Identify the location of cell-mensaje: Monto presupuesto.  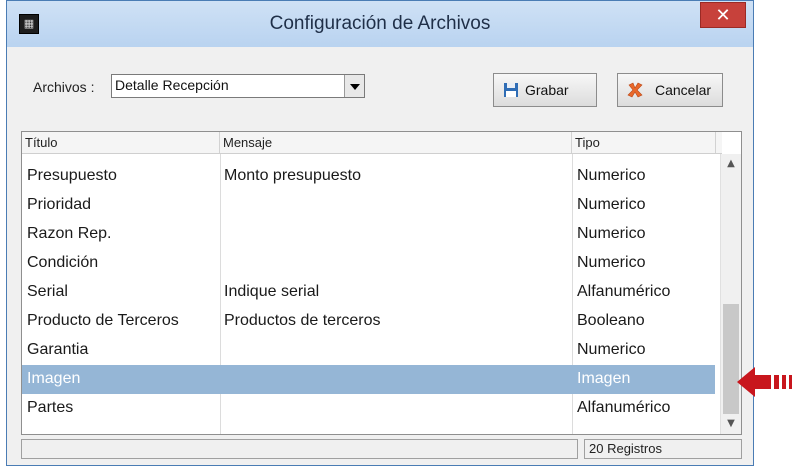
(292, 175).